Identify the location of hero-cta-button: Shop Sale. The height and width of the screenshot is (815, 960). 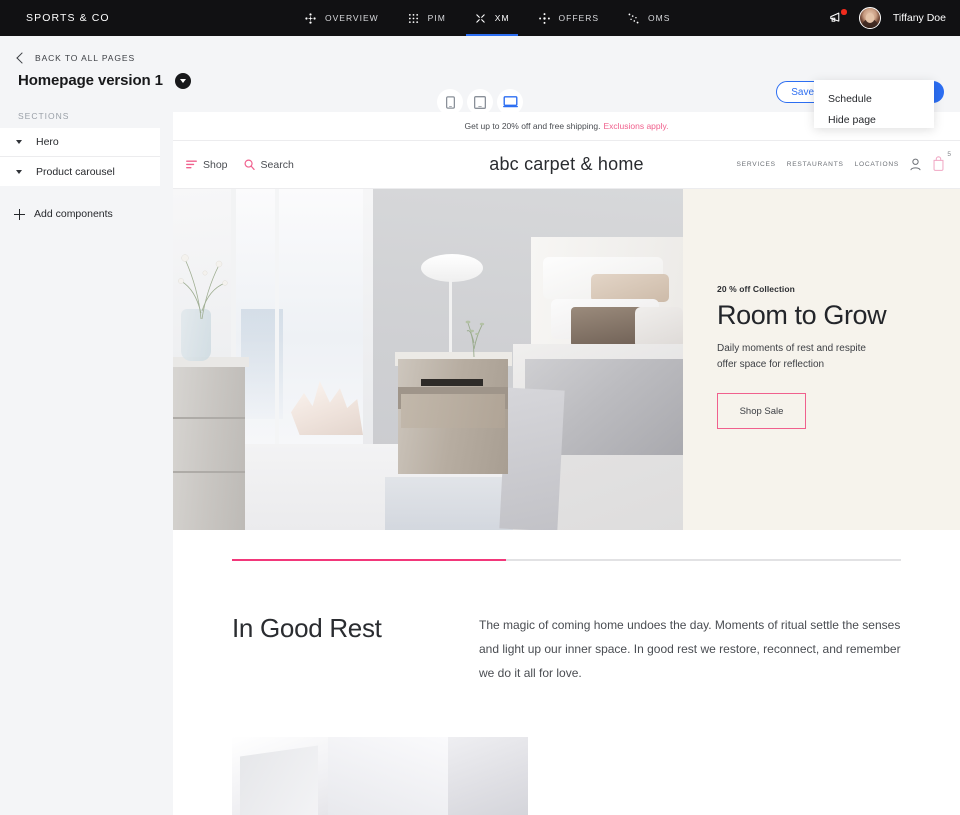
(761, 411).